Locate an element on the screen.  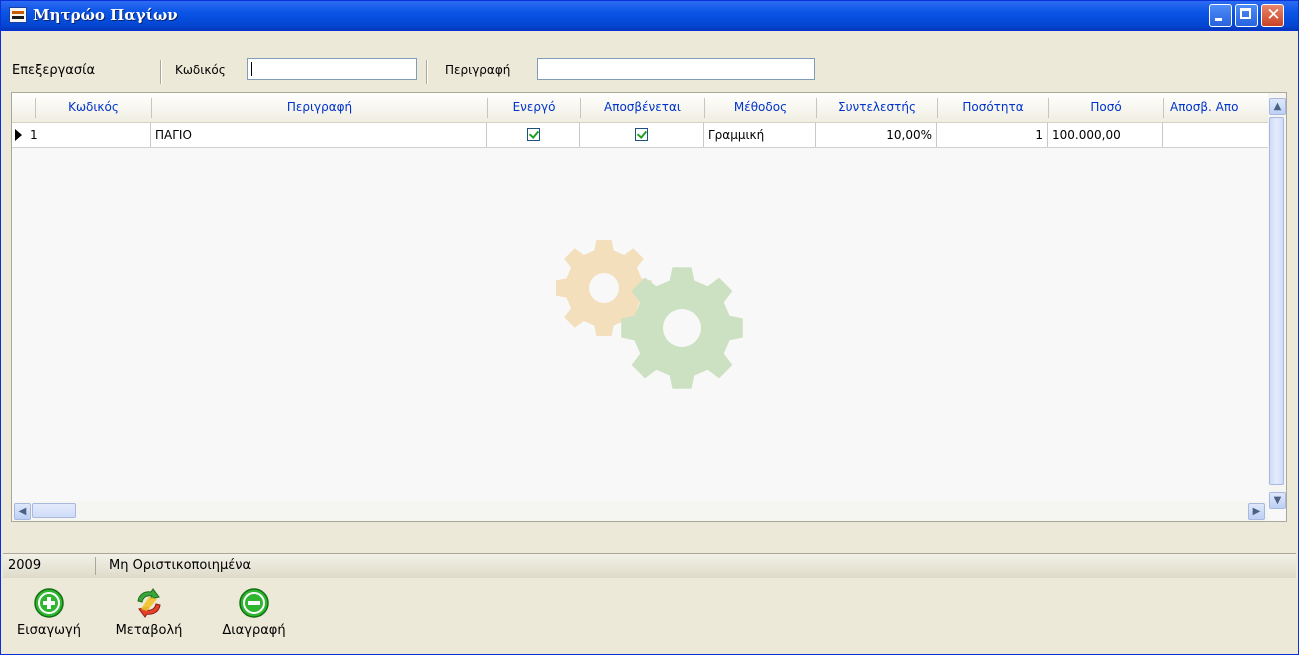
edit-menu: Επεξεργασία is located at coordinates (53, 70).